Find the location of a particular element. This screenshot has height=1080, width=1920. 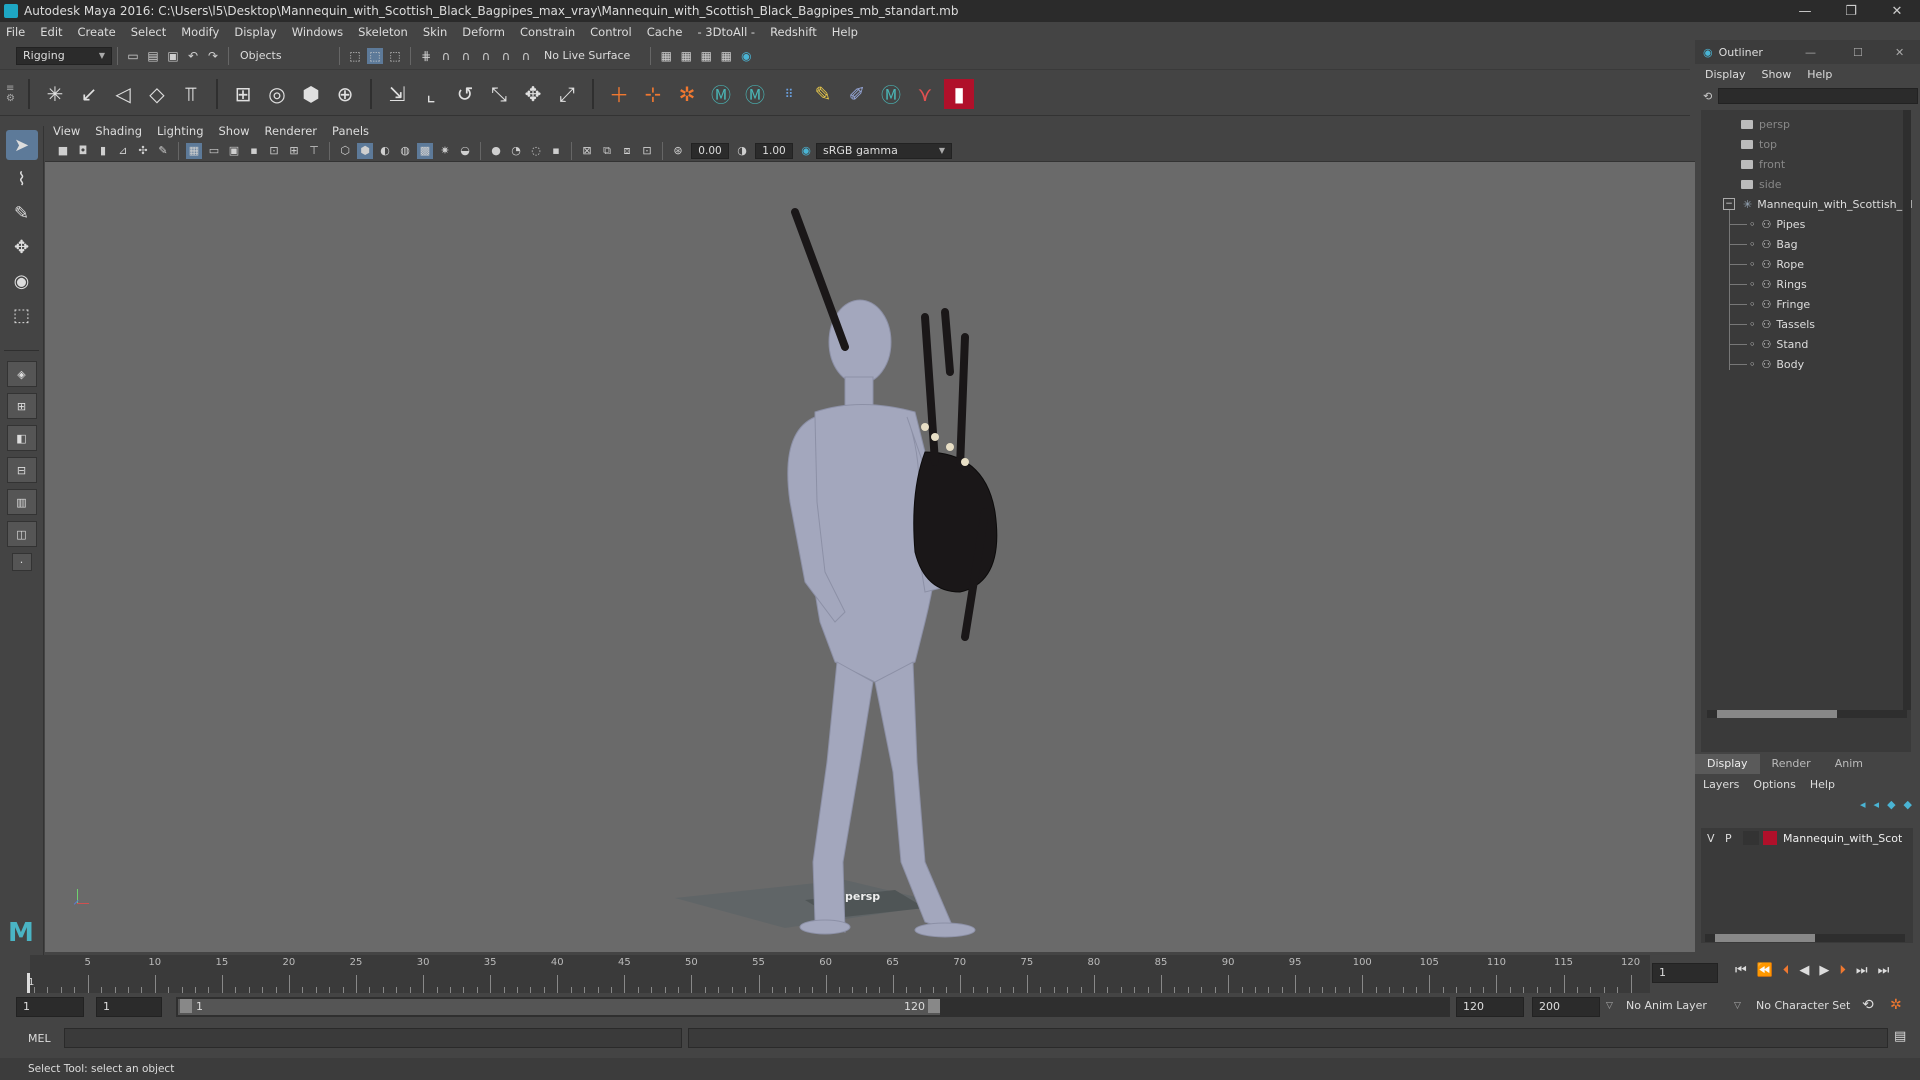

current-frame-field: 1 is located at coordinates (1685, 973).